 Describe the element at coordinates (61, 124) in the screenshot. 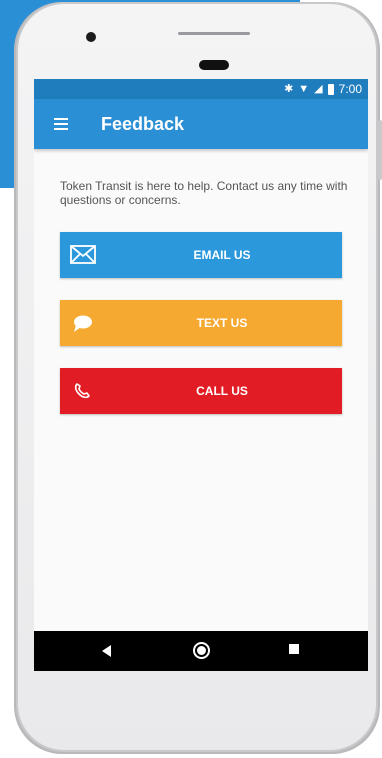

I see `hamburger-menu-icon` at that location.